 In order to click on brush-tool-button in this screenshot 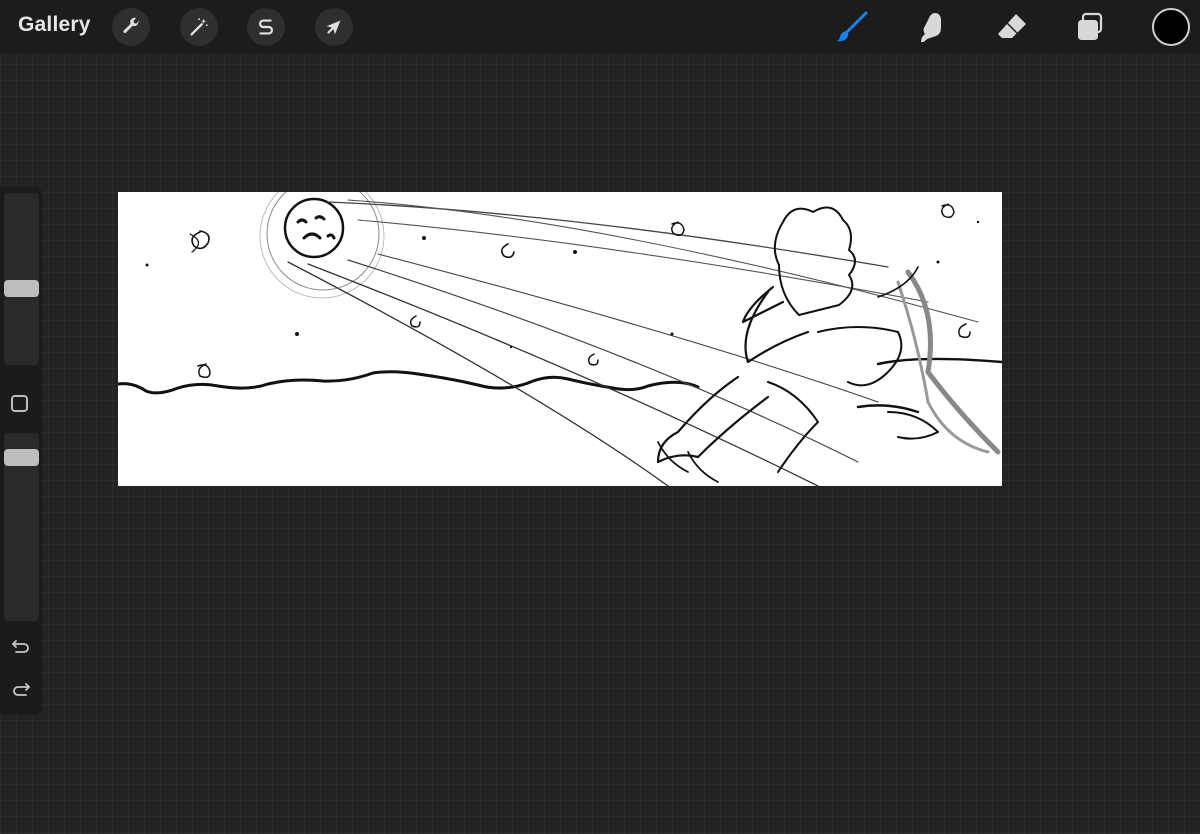, I will do `click(852, 27)`.